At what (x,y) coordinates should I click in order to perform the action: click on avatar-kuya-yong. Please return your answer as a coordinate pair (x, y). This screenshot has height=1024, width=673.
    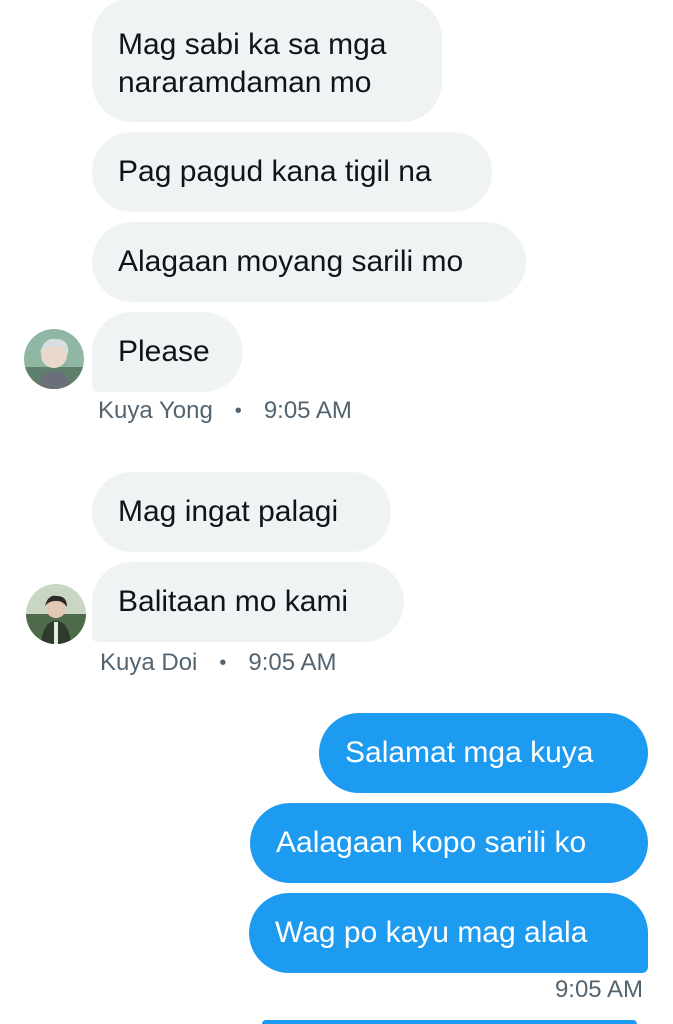
    Looking at the image, I should click on (54, 359).